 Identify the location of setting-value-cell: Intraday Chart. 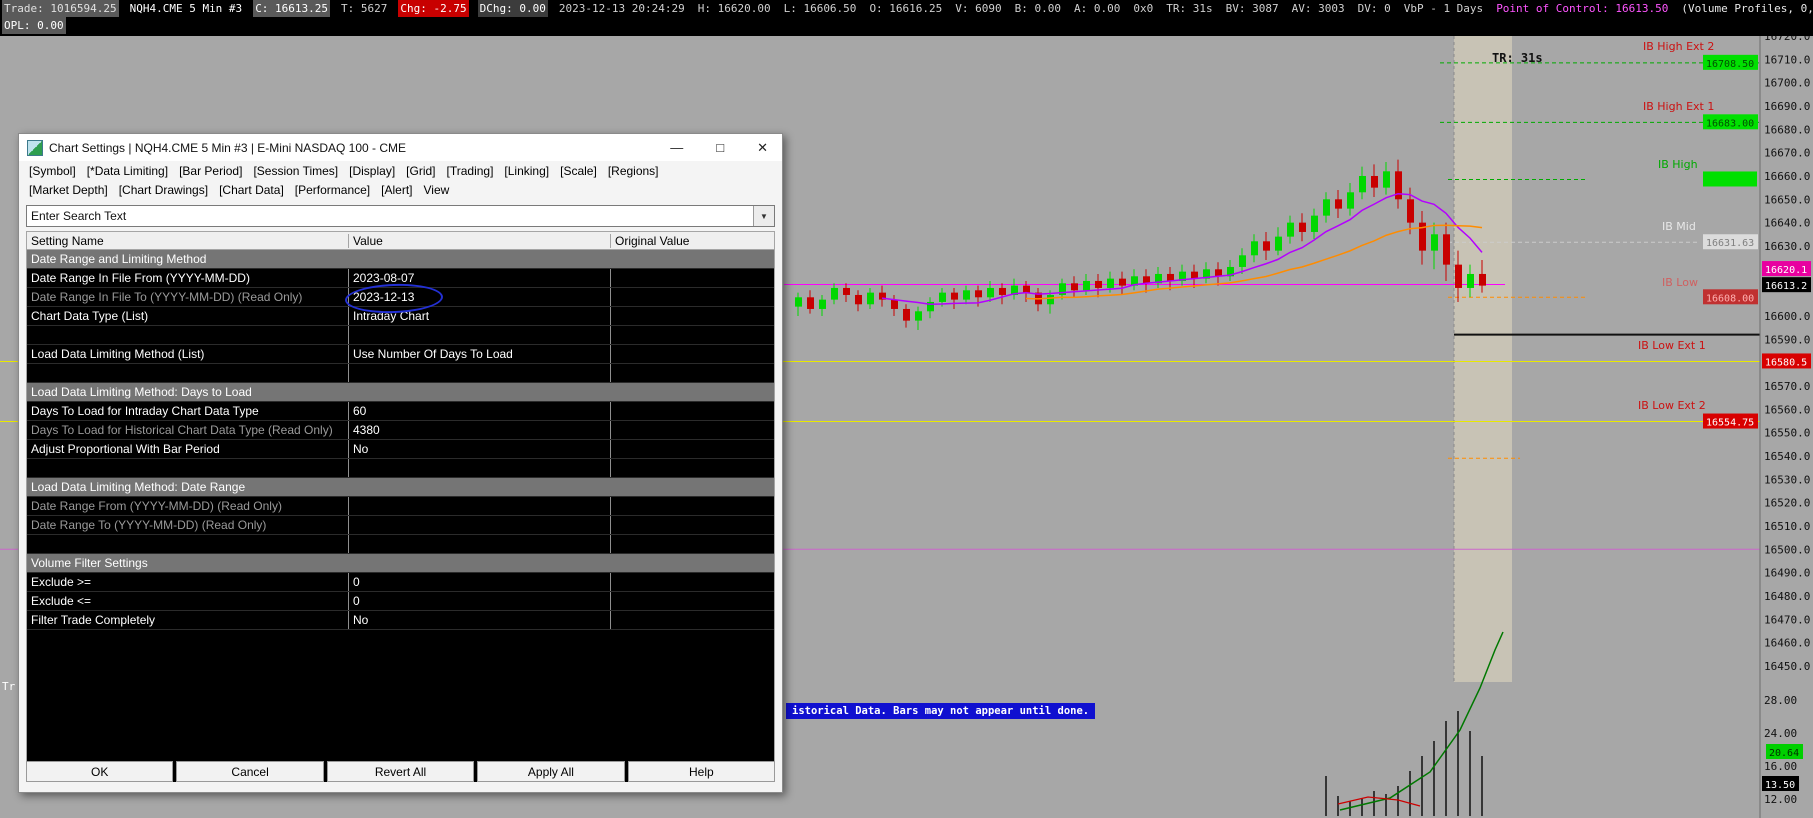
(480, 316).